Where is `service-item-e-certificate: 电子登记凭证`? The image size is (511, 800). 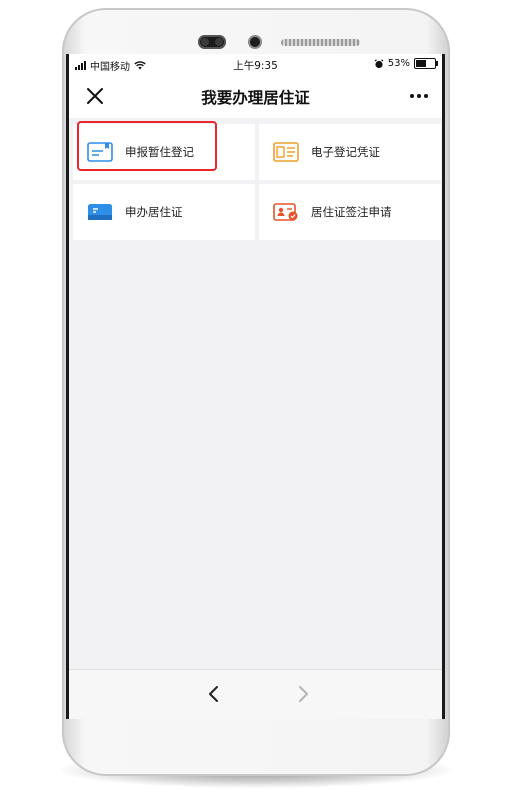 service-item-e-certificate: 电子登记凭证 is located at coordinates (350, 152).